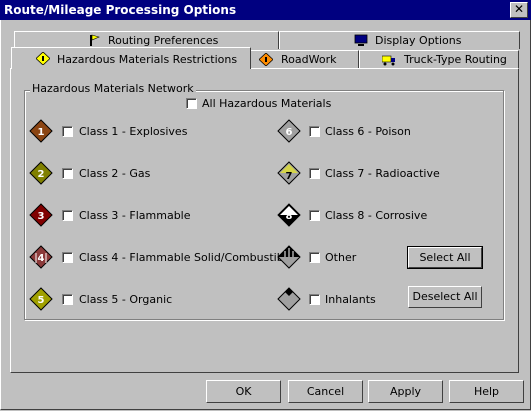 The height and width of the screenshot is (411, 531). What do you see at coordinates (186, 257) in the screenshot?
I see `class-4-label: Class 4 - Flammable Solid/Combustible` at bounding box center [186, 257].